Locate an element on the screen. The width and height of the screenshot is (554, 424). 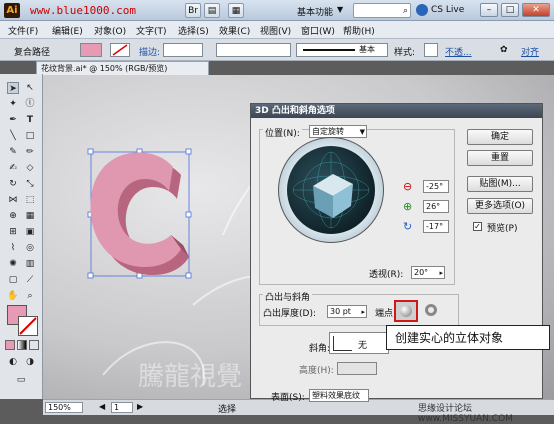
annotation-text: 创建实心的立体对象 is located at coordinates (449, 338).